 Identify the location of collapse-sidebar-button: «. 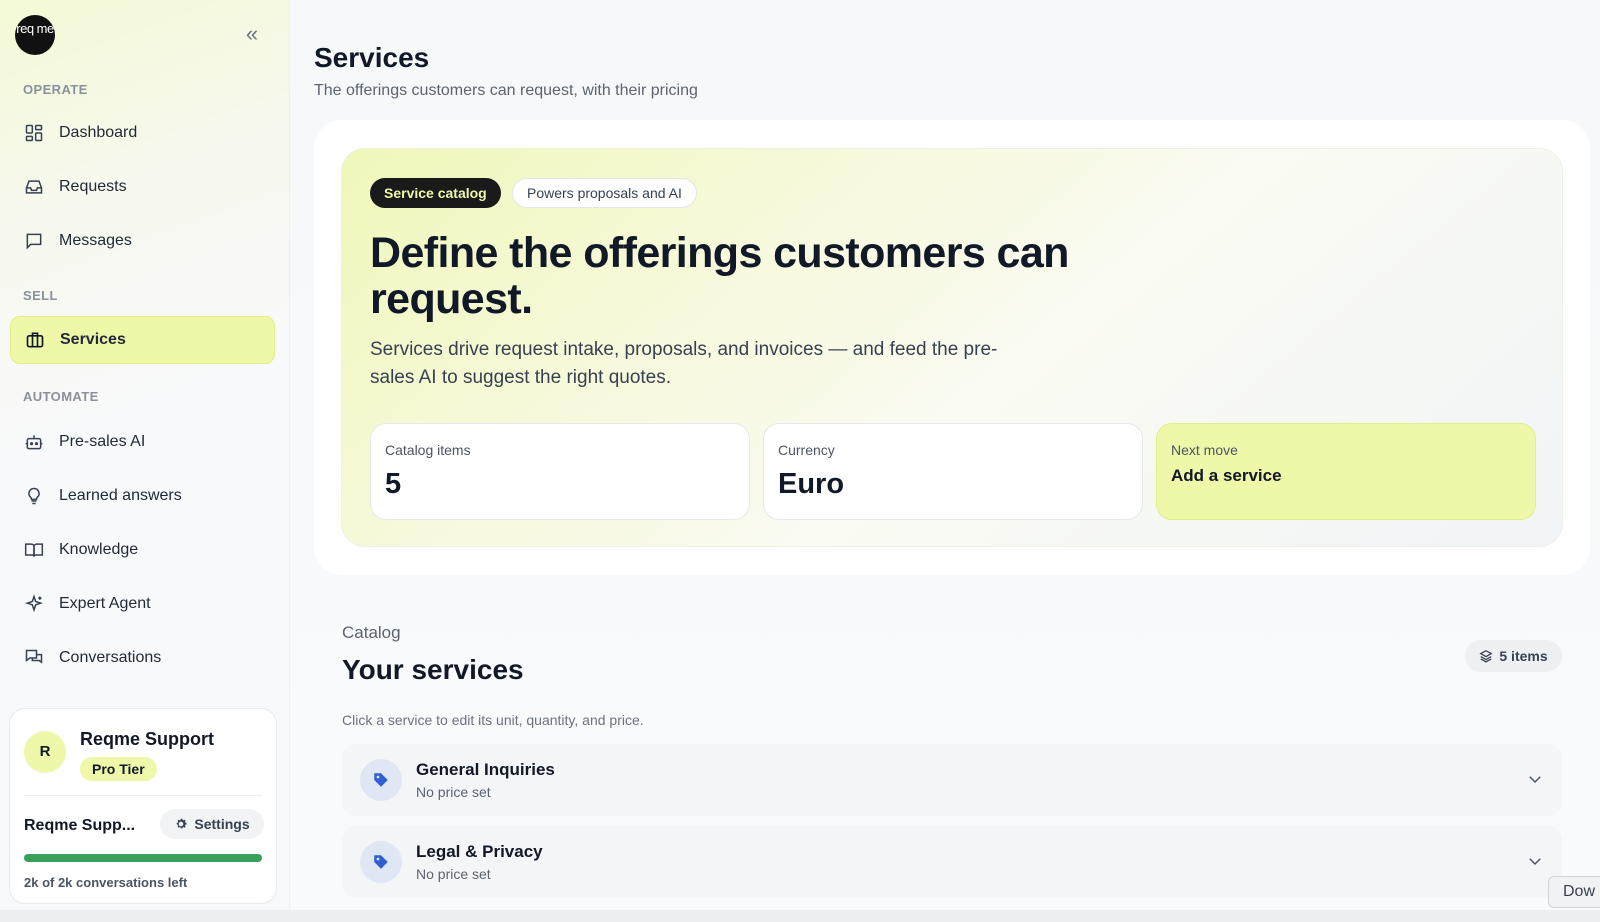
(252, 34).